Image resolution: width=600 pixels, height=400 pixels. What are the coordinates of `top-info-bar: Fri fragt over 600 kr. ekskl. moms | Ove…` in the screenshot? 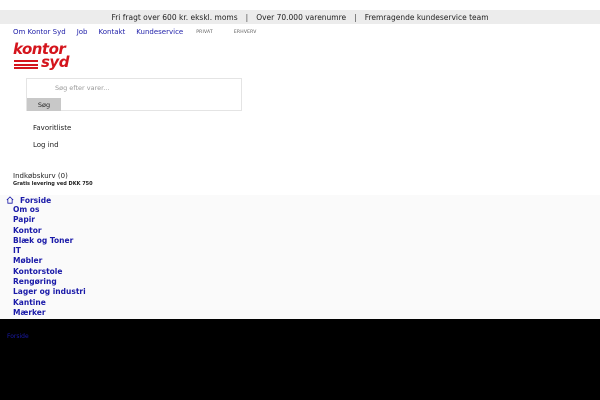 It's located at (300, 17).